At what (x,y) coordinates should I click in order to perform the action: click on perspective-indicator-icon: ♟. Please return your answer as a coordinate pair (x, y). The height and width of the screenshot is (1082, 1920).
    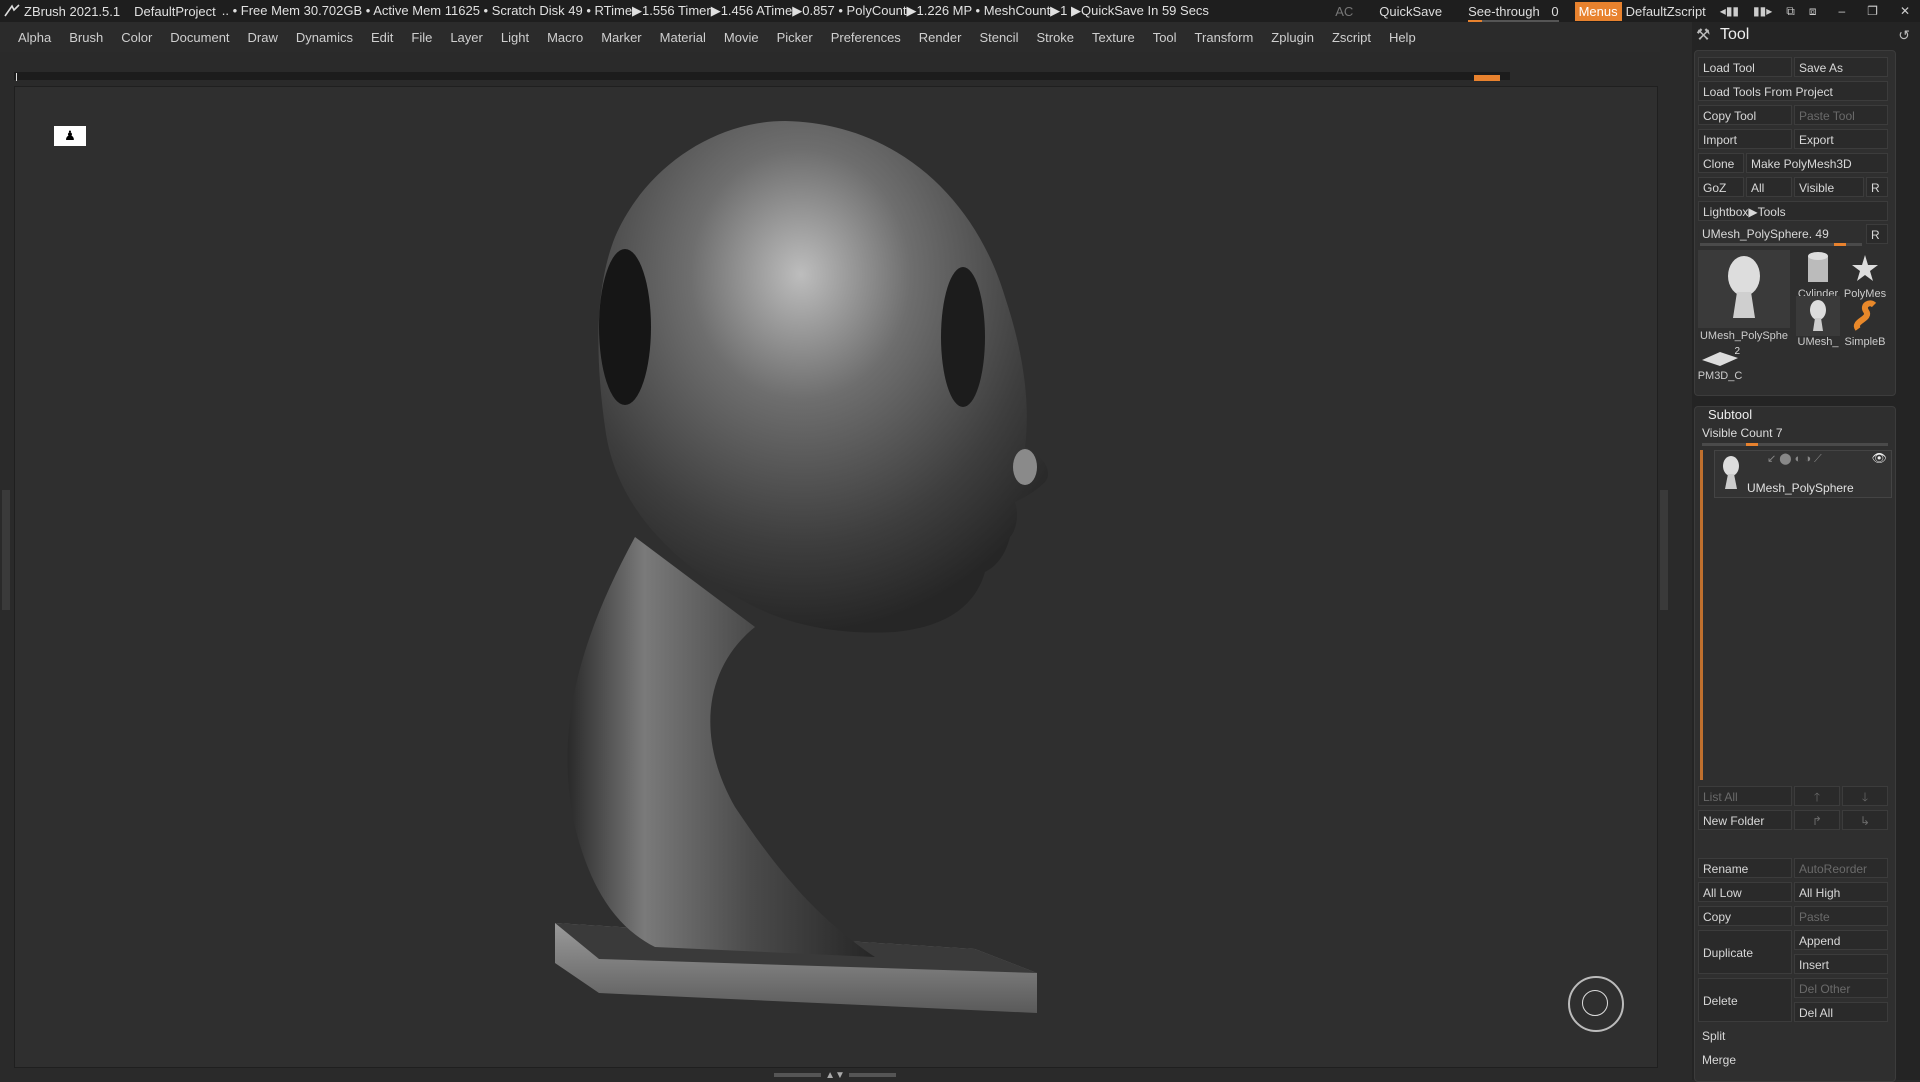
    Looking at the image, I should click on (70, 136).